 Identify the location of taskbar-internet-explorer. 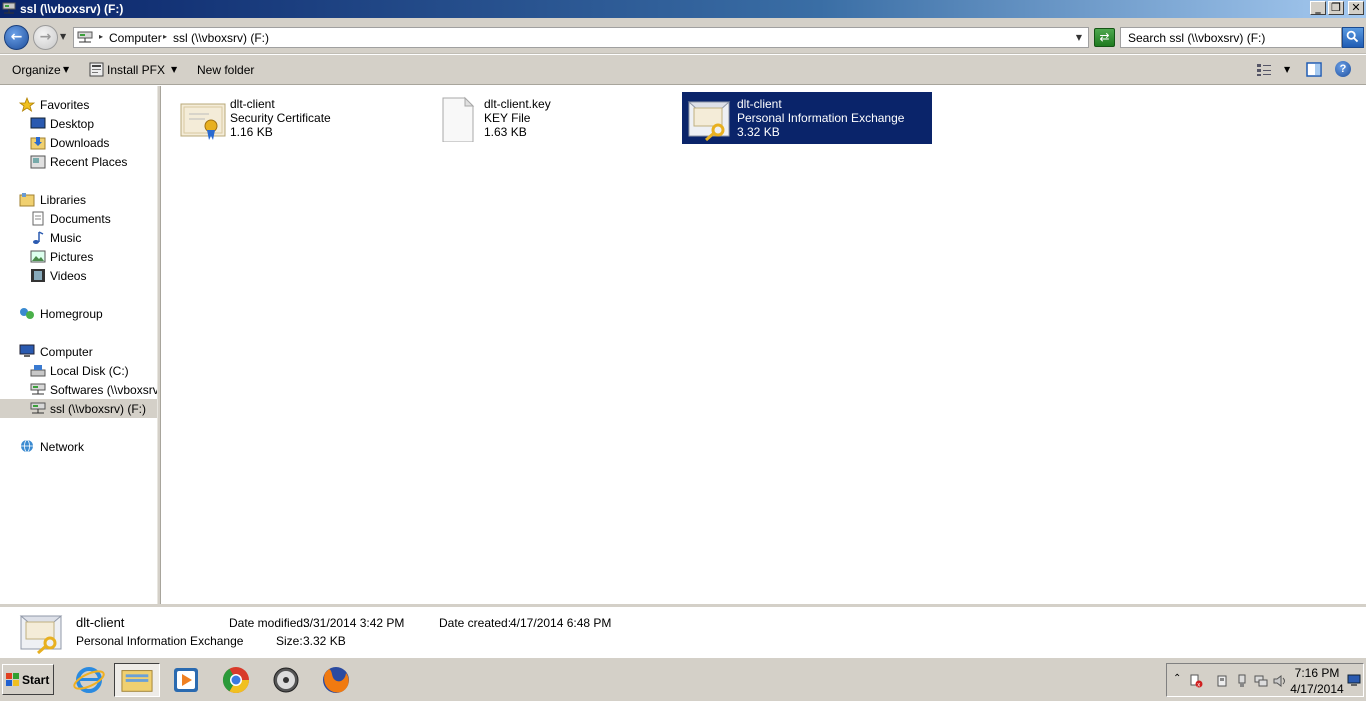
(89, 680).